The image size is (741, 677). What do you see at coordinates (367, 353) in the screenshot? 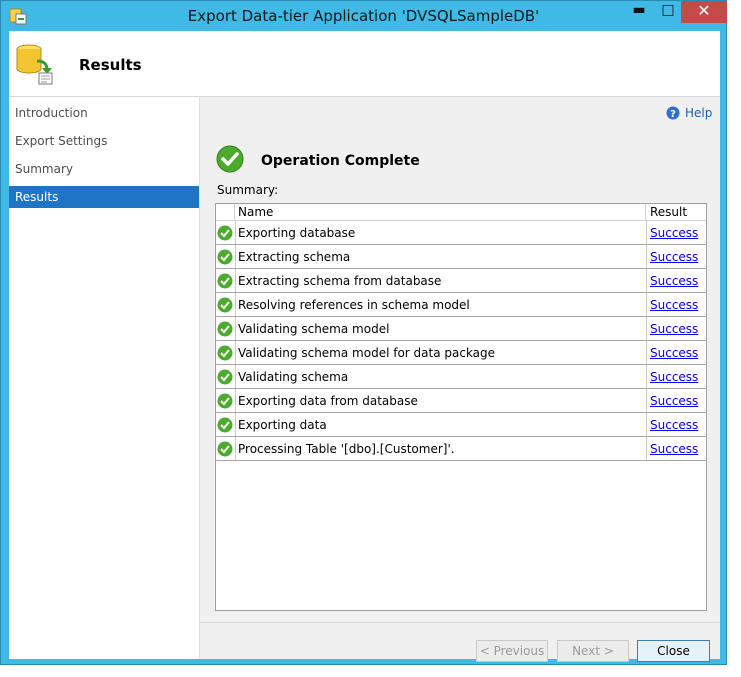
I see `row-name: Validating schema model for data package` at bounding box center [367, 353].